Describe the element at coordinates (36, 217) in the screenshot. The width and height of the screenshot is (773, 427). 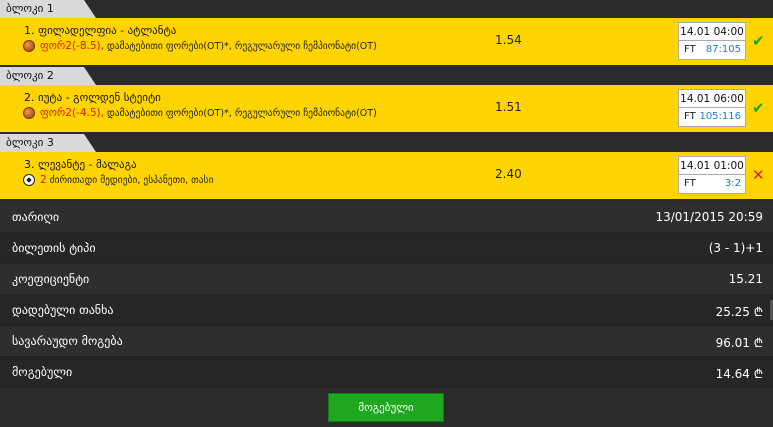
I see `summary-label: თარიღი` at that location.